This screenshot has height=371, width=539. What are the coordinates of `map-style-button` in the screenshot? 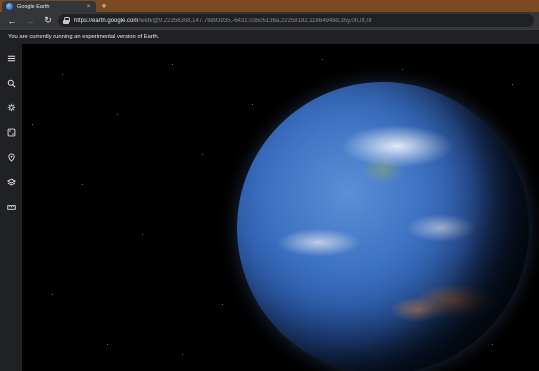 It's located at (11, 182).